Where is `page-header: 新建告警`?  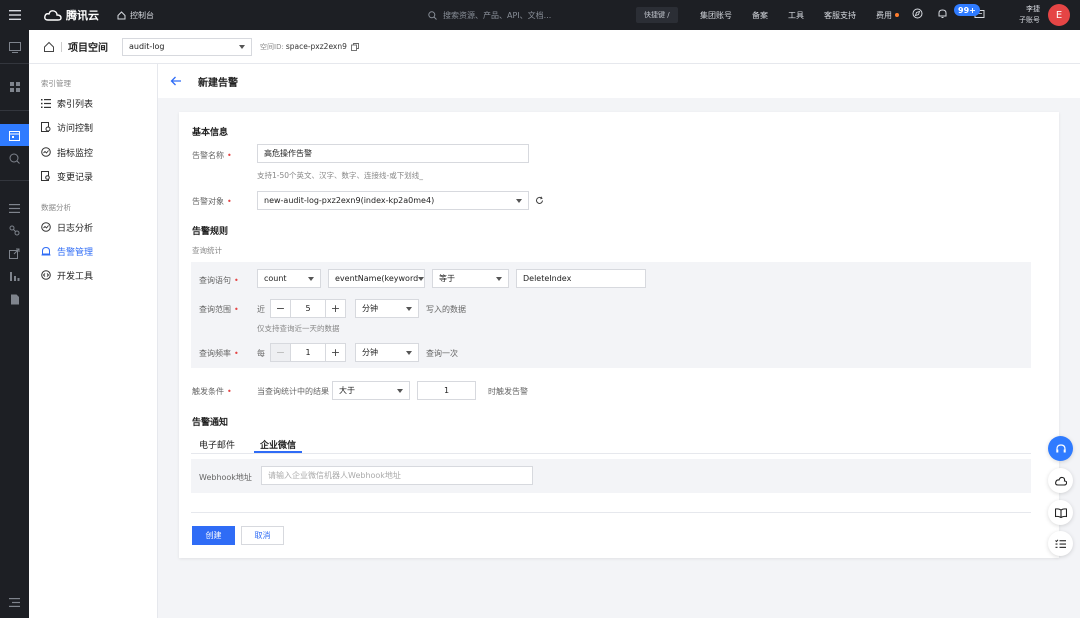 page-header: 新建告警 is located at coordinates (619, 81).